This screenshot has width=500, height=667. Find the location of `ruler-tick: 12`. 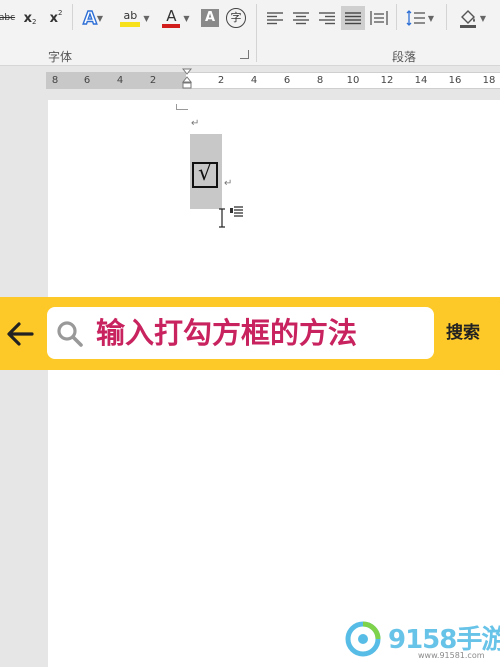

ruler-tick: 12 is located at coordinates (387, 80).